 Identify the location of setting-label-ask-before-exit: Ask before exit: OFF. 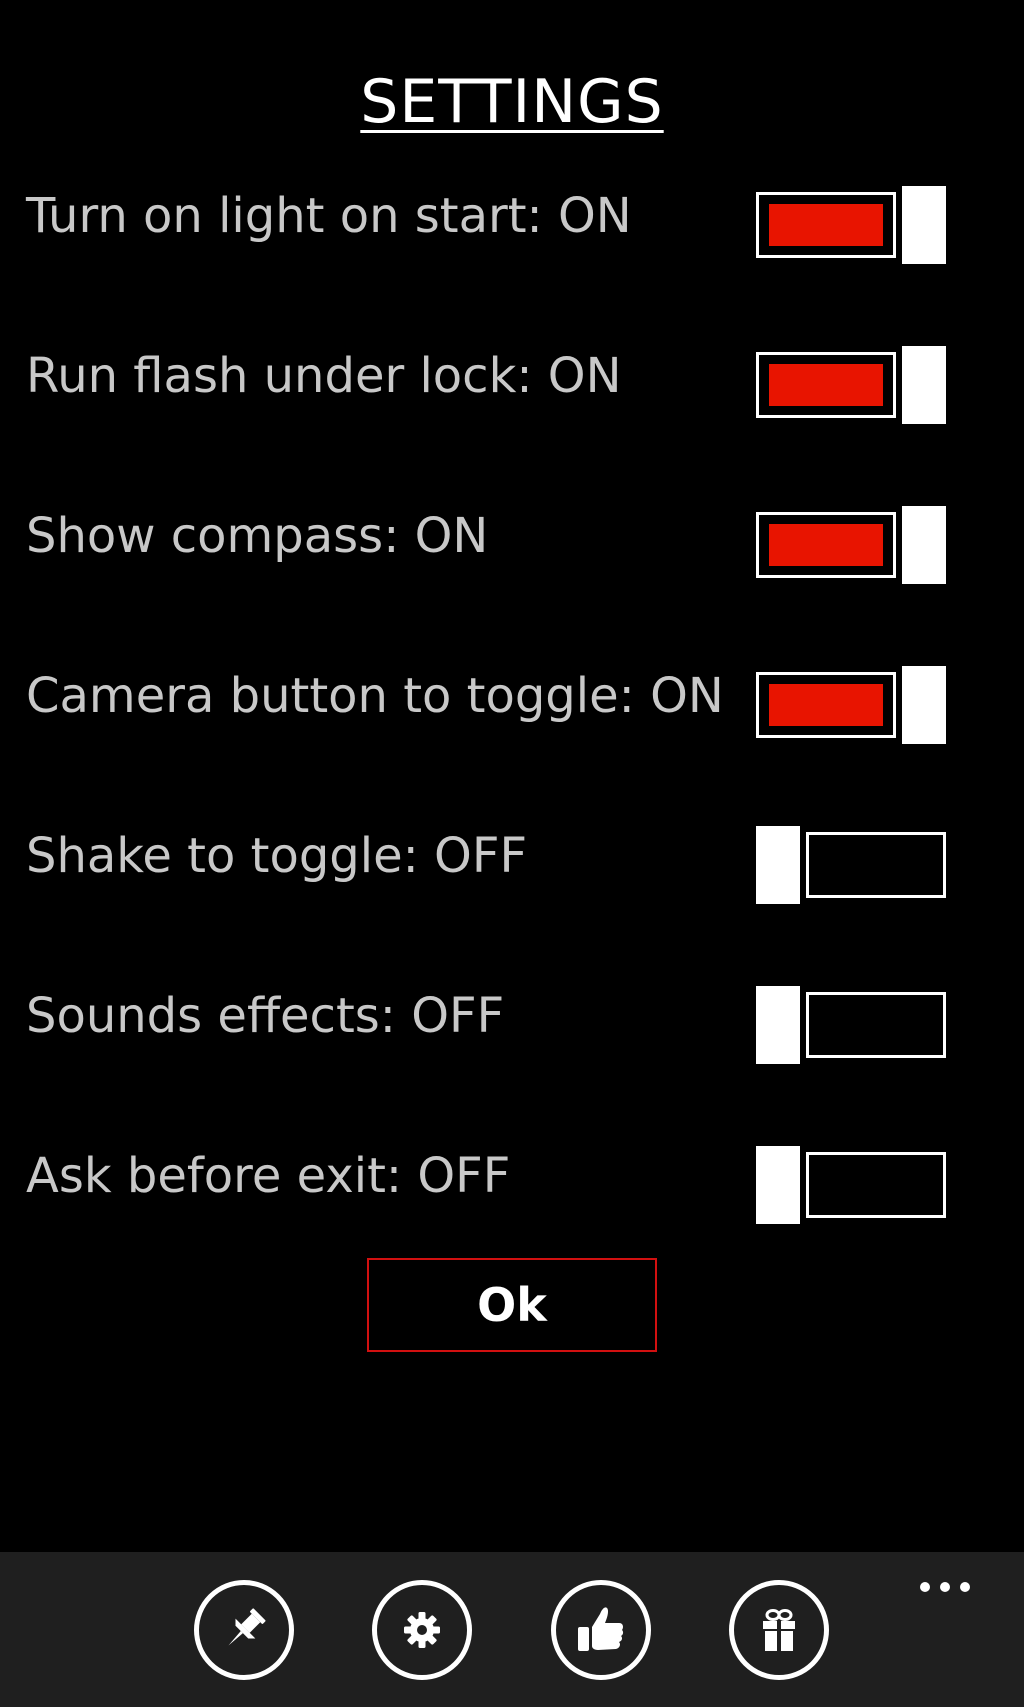
(268, 1176).